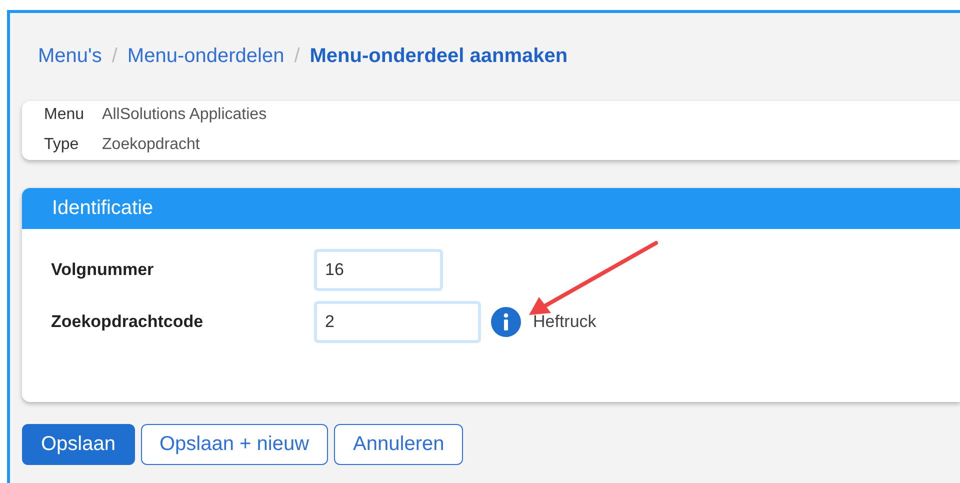 The height and width of the screenshot is (483, 960). I want to click on action-button: Opslaan, so click(78, 444).